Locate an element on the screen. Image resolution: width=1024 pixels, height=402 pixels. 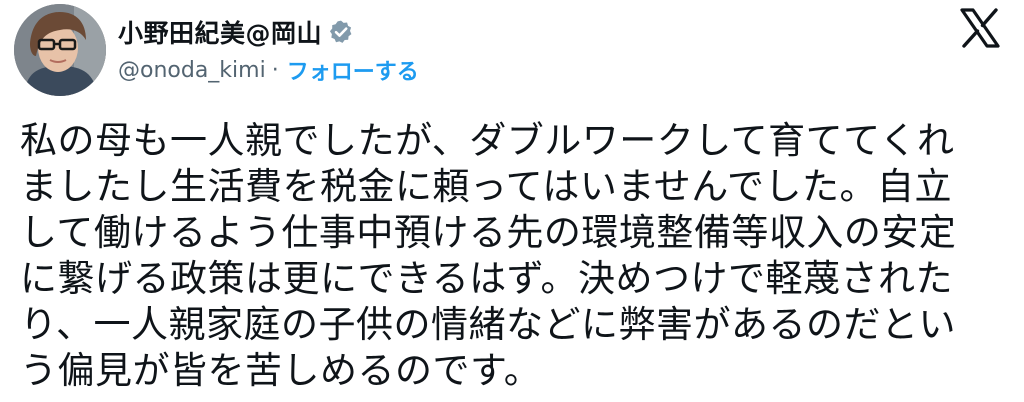
x-logo-icon is located at coordinates (980, 28).